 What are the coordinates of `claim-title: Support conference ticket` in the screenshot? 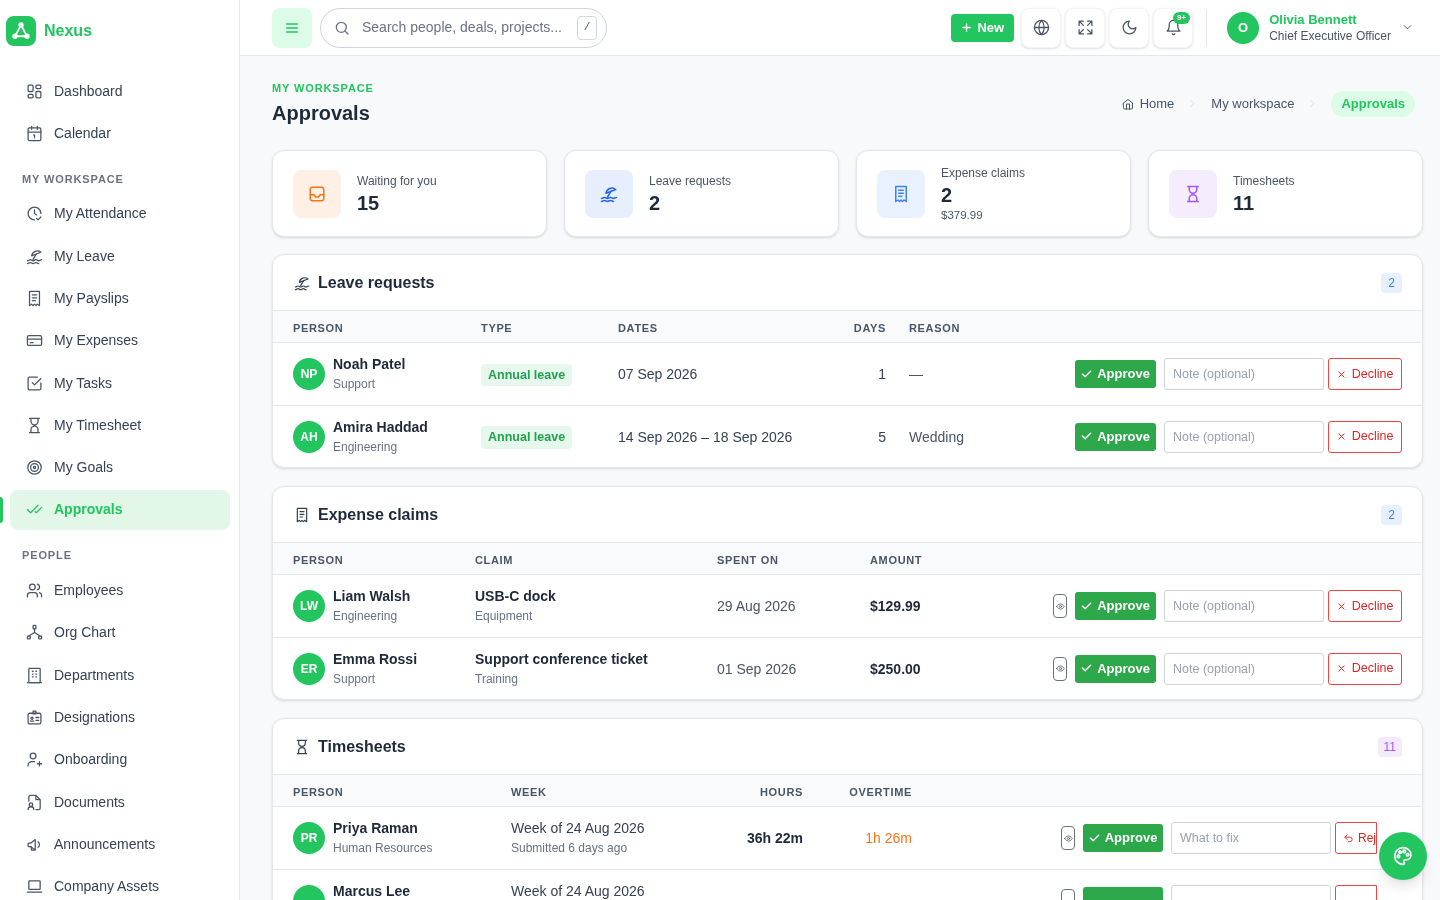 It's located at (562, 658).